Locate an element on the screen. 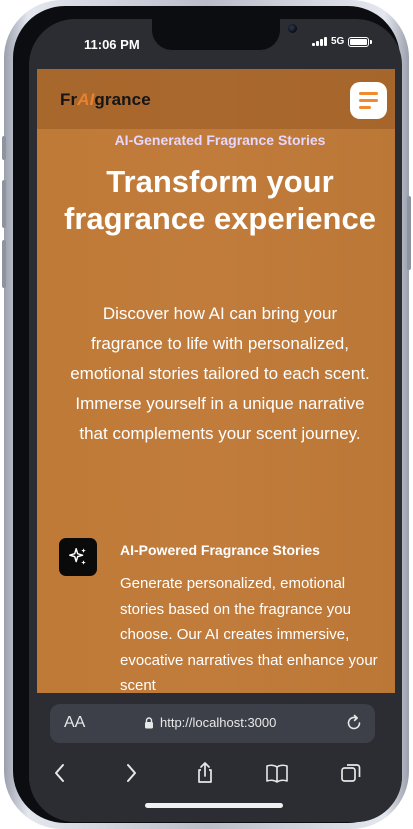  address-bar: AA http://localhost:3000 is located at coordinates (212, 723).